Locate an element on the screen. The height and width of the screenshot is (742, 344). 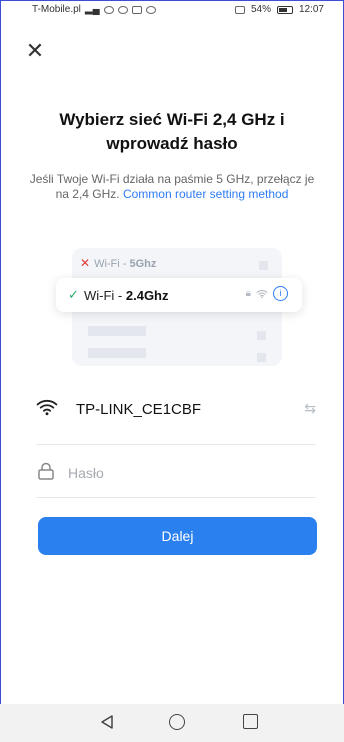
cross-icon: ✕ is located at coordinates (85, 263).